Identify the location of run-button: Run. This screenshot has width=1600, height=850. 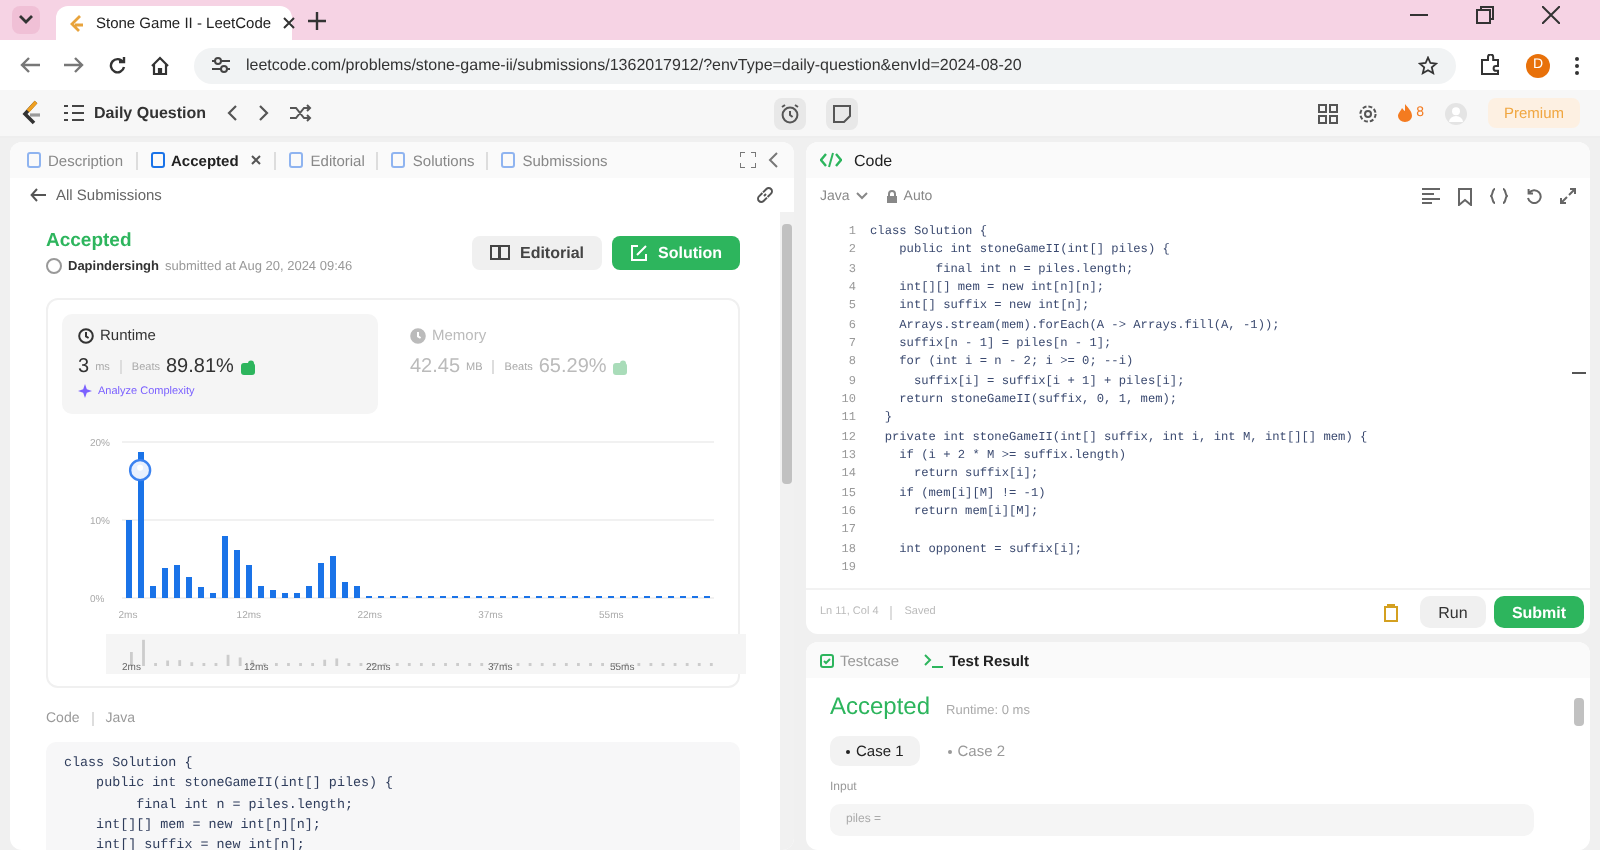
(1453, 612).